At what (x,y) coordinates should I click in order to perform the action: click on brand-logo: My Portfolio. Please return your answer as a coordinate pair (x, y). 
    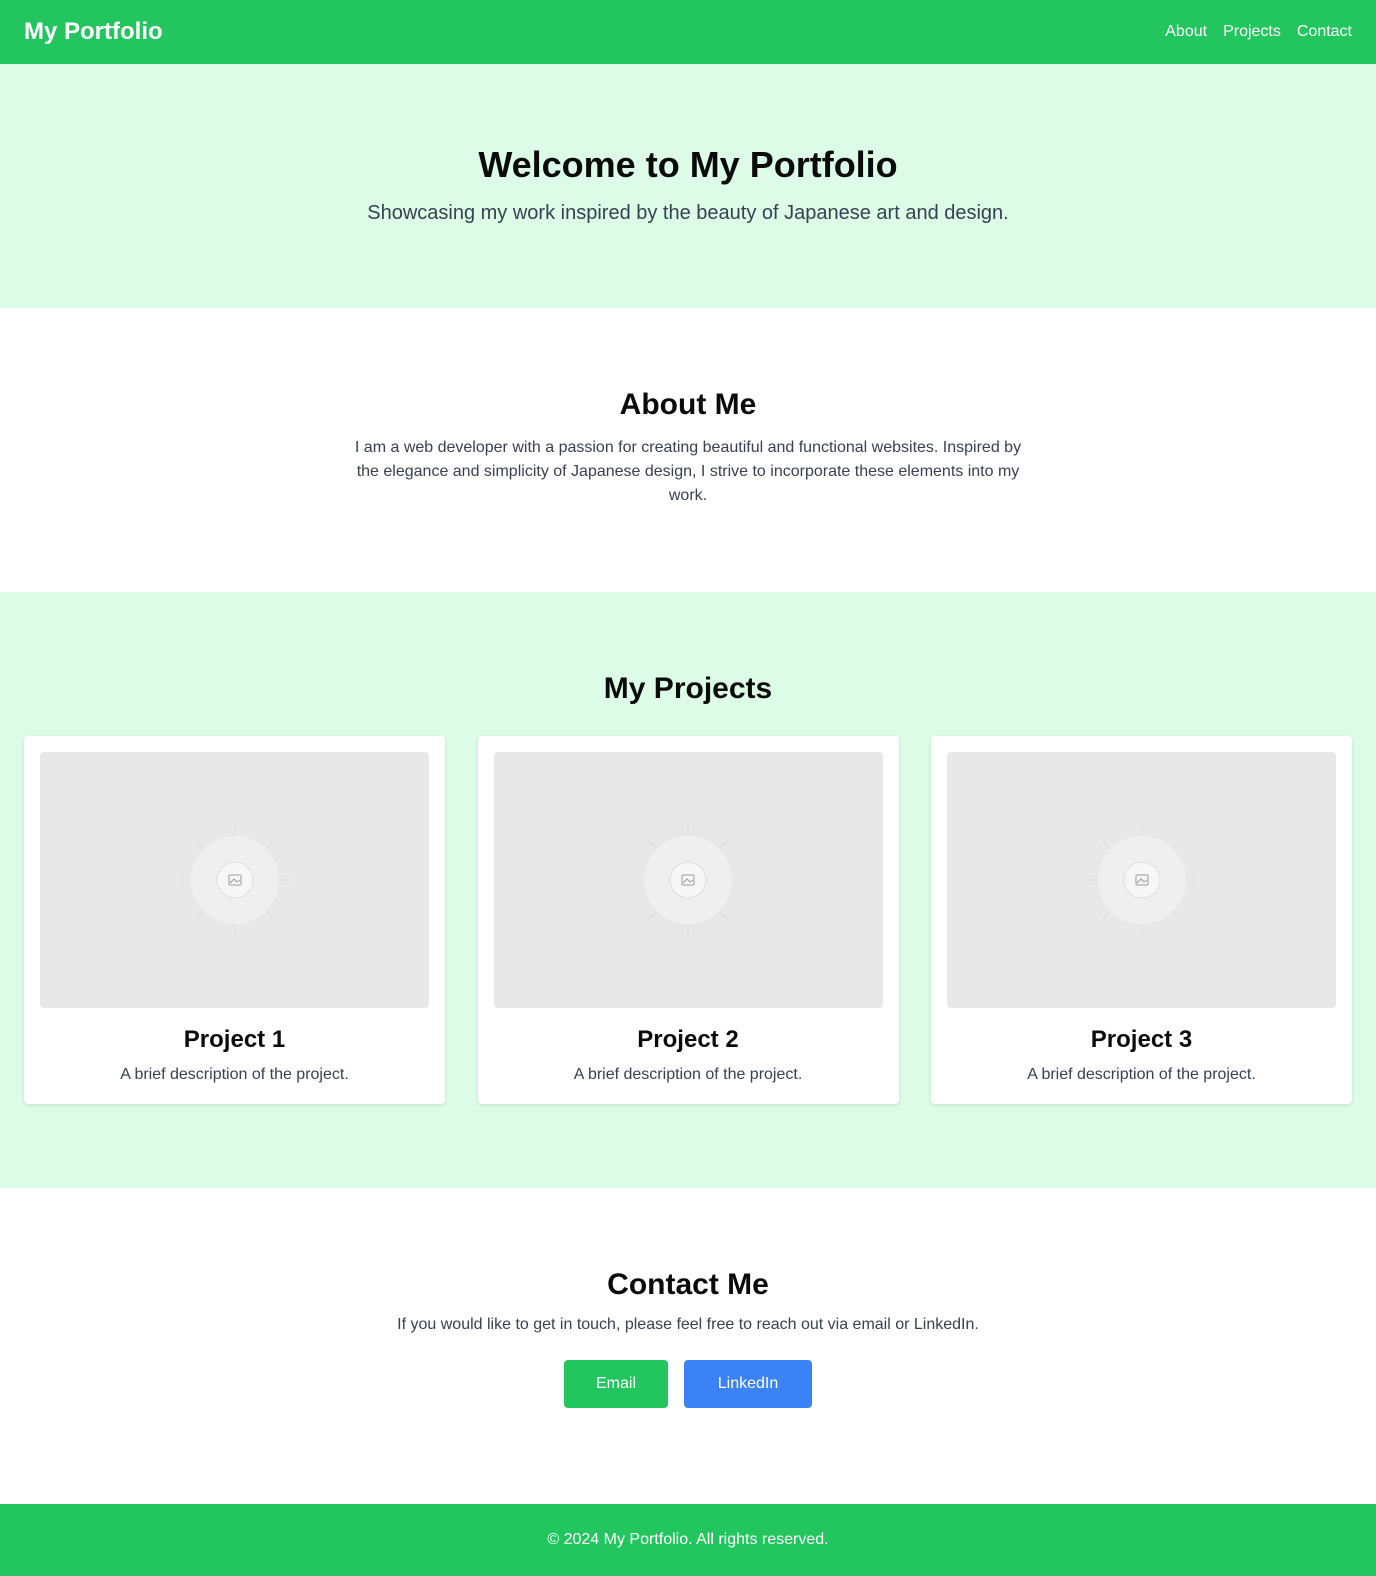
    Looking at the image, I should click on (93, 32).